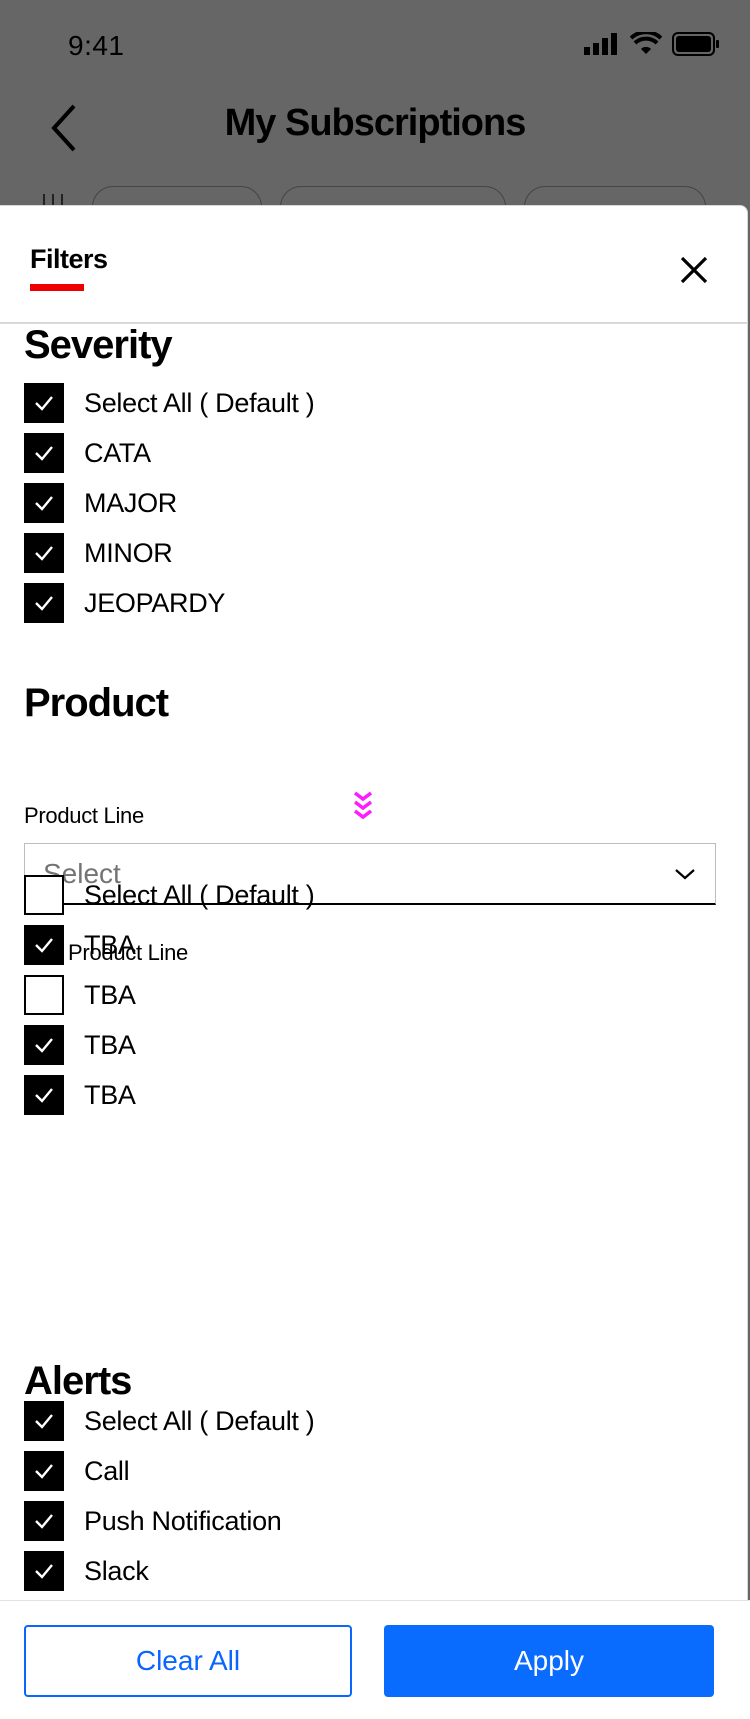 The image size is (750, 1719). I want to click on severity-option: JEOPARDY, so click(124, 603).